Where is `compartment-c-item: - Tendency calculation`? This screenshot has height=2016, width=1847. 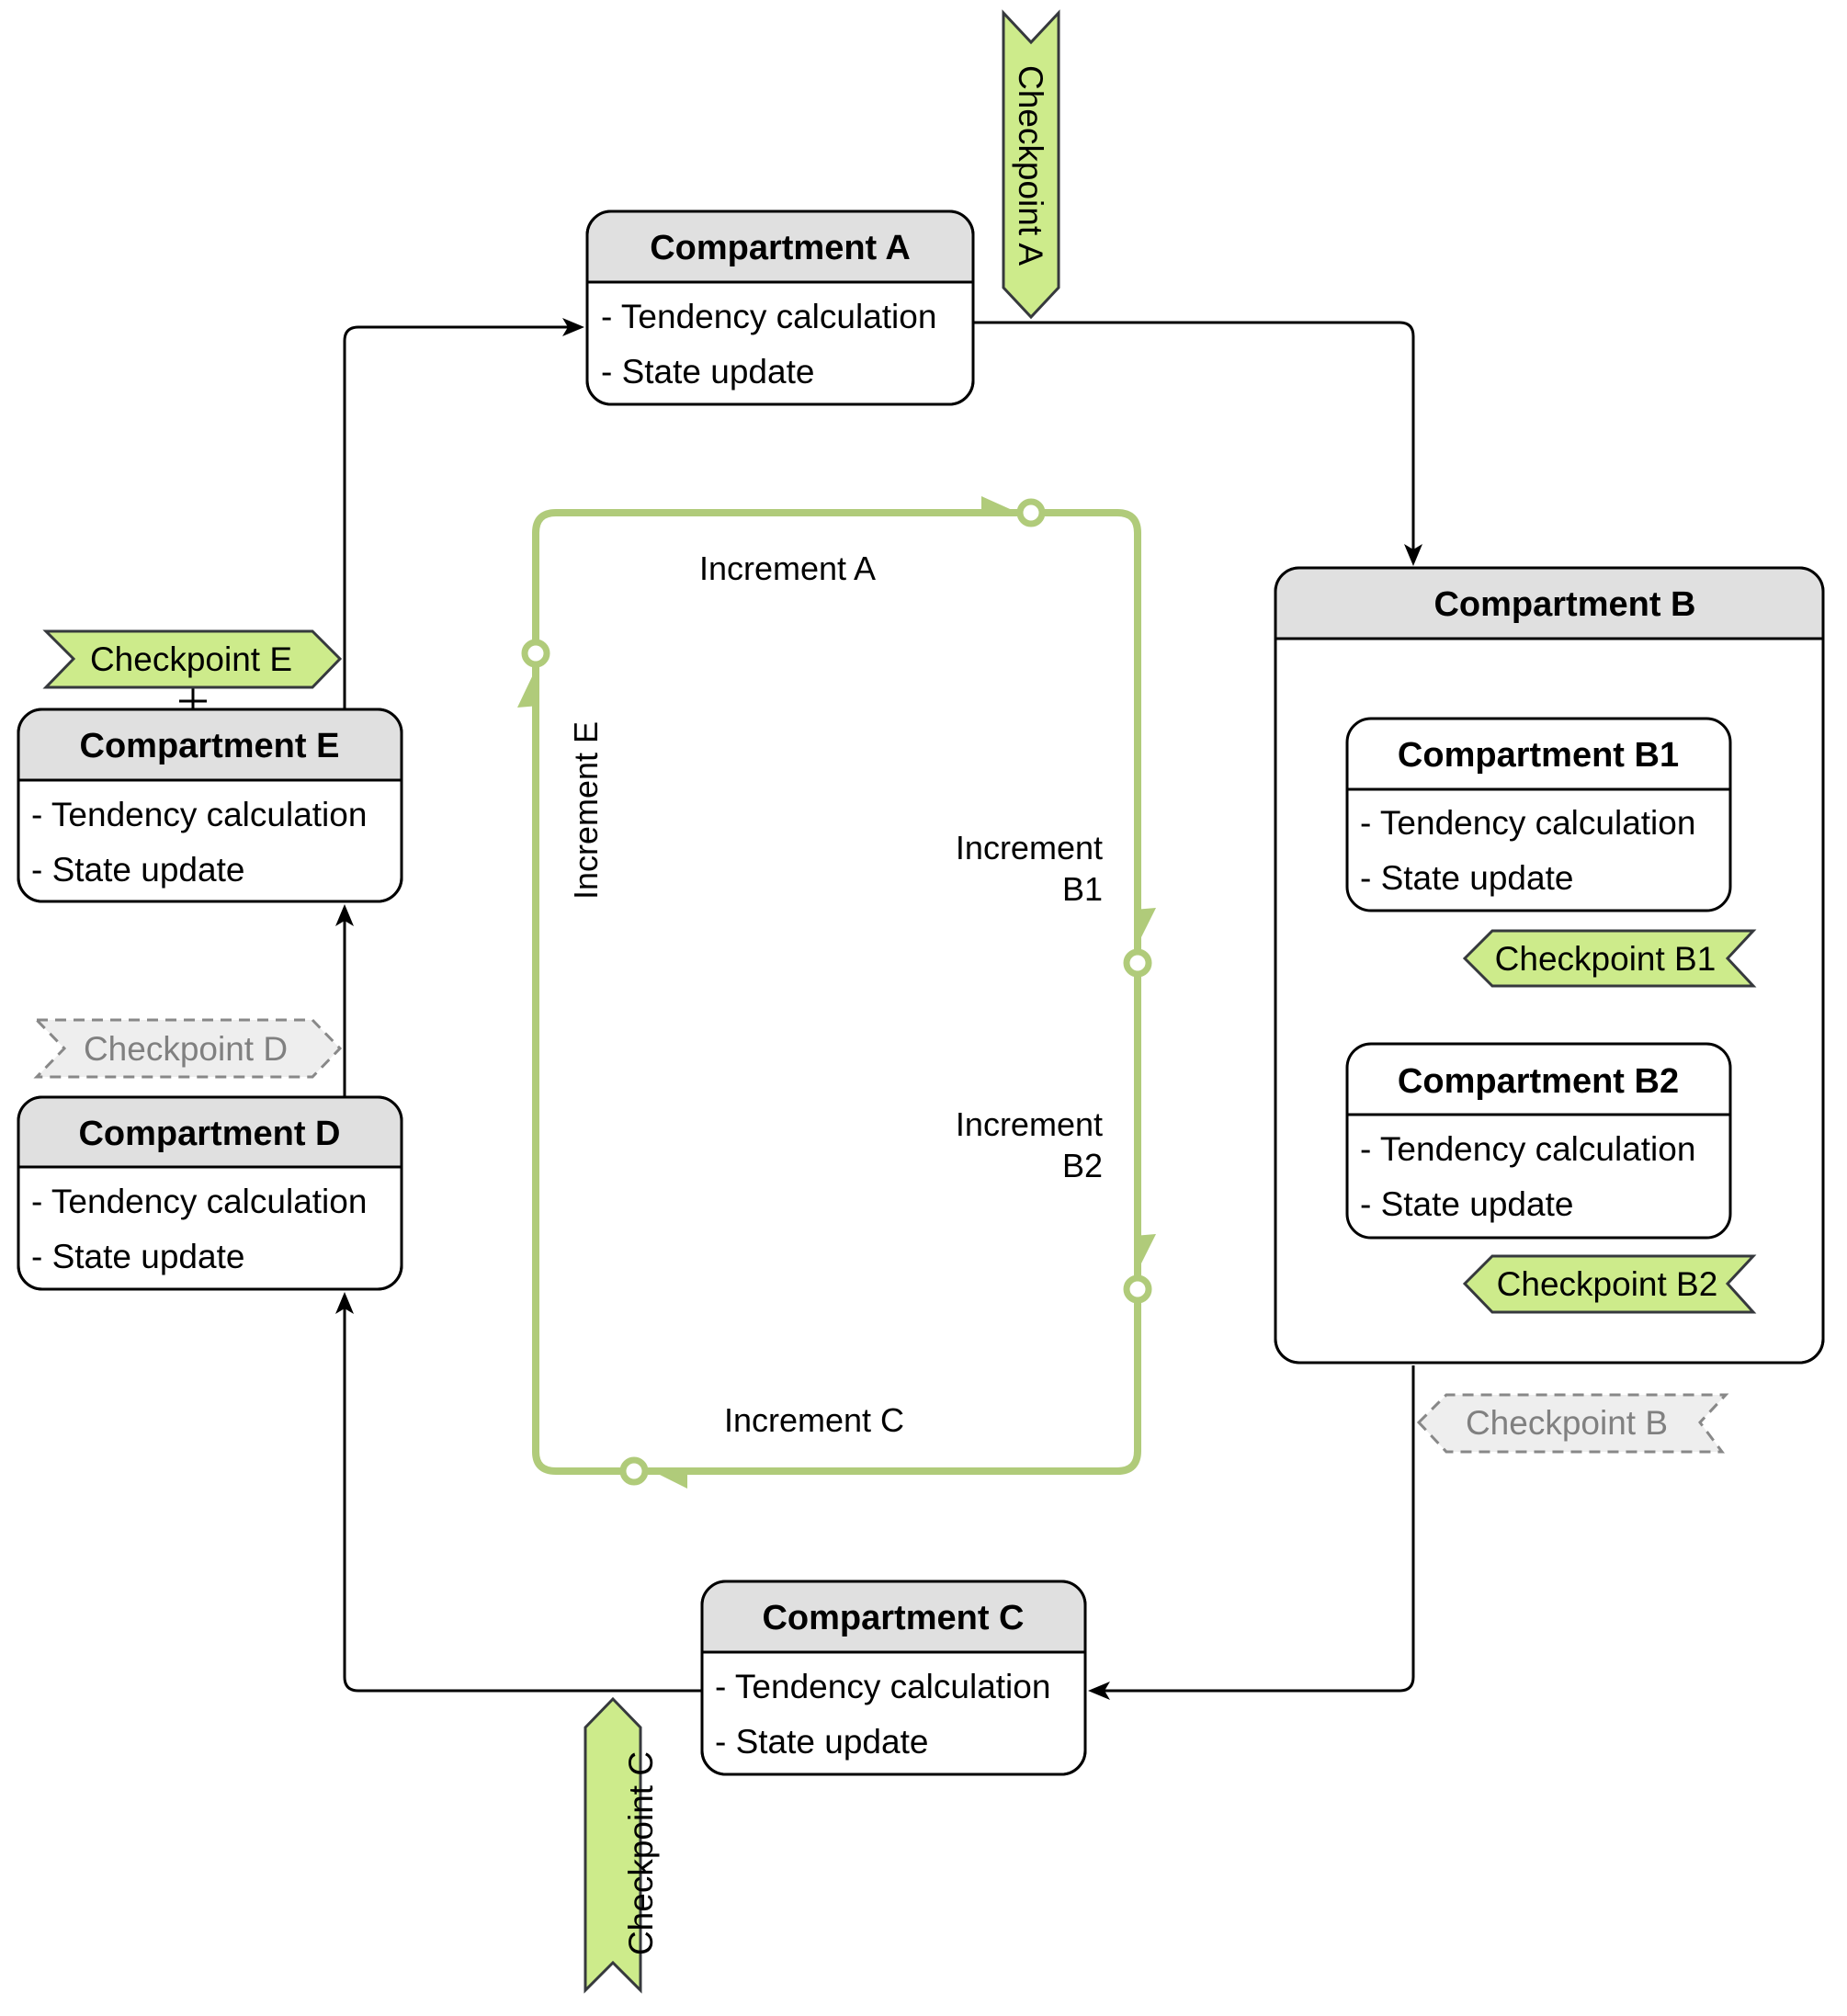 compartment-c-item: - Tendency calculation is located at coordinates (882, 1686).